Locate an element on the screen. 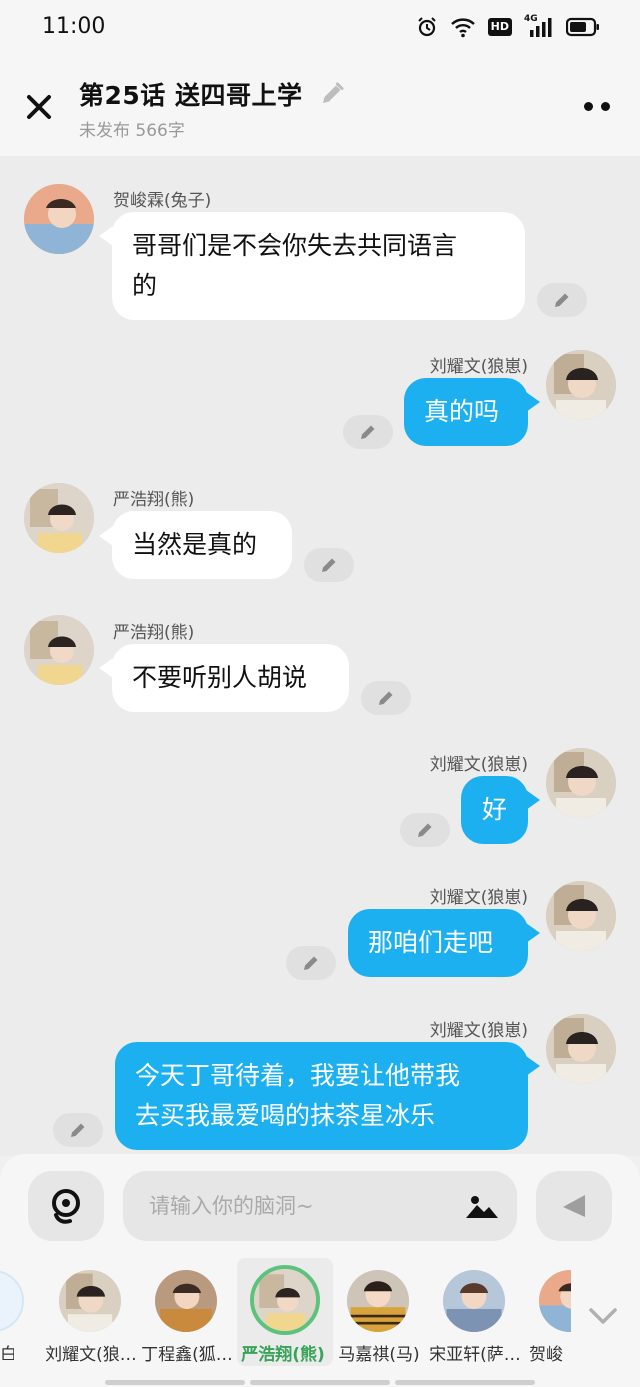  message-bubble: 哥哥们是不会你失去共同语言 的 is located at coordinates (318, 266).